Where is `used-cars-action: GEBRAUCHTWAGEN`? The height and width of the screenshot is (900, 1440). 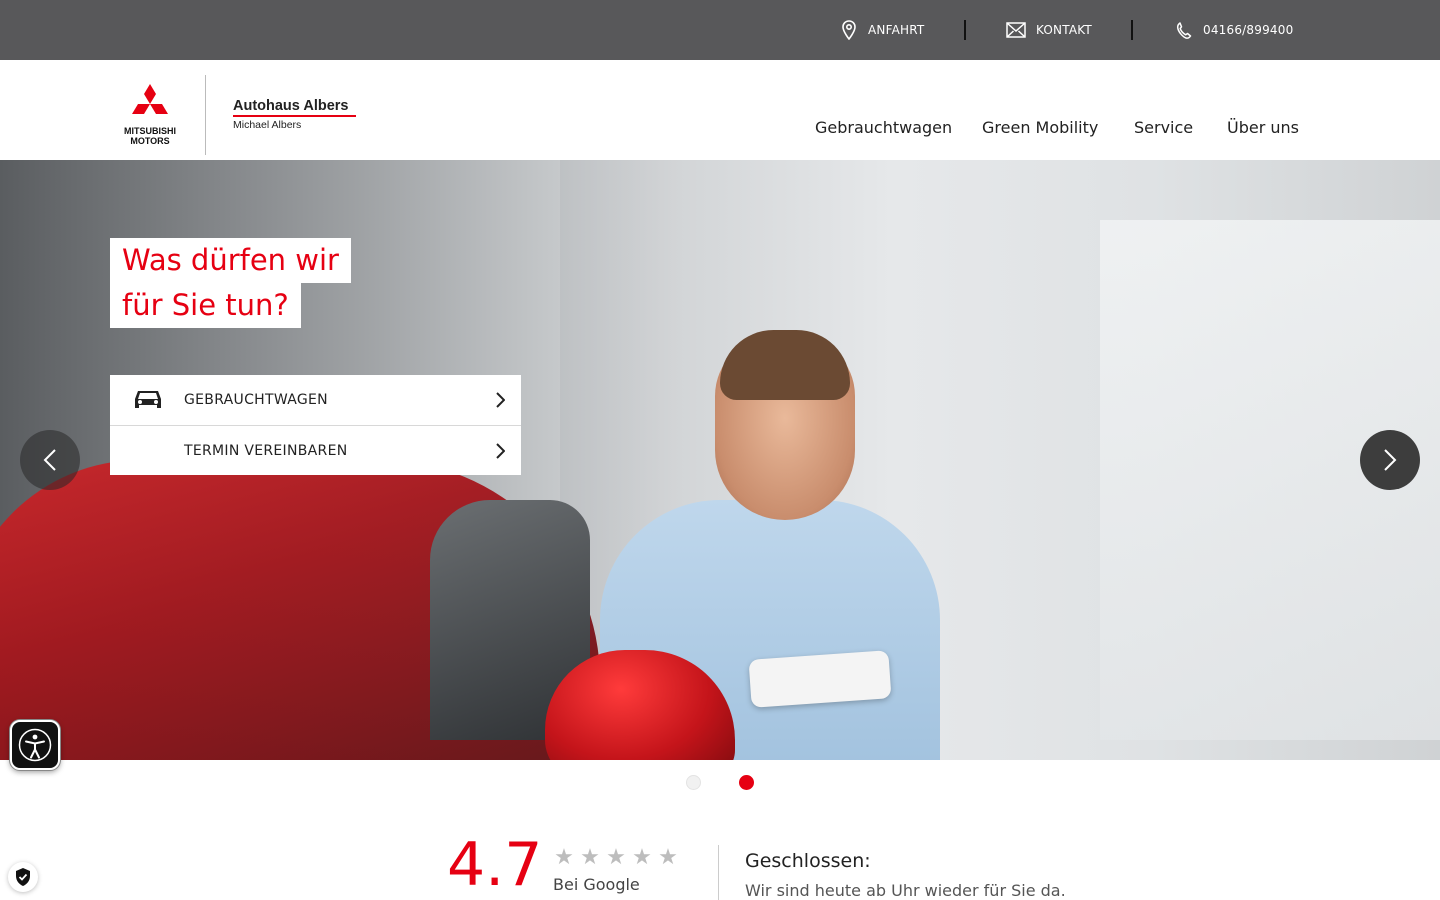 used-cars-action: GEBRAUCHTWAGEN is located at coordinates (315, 400).